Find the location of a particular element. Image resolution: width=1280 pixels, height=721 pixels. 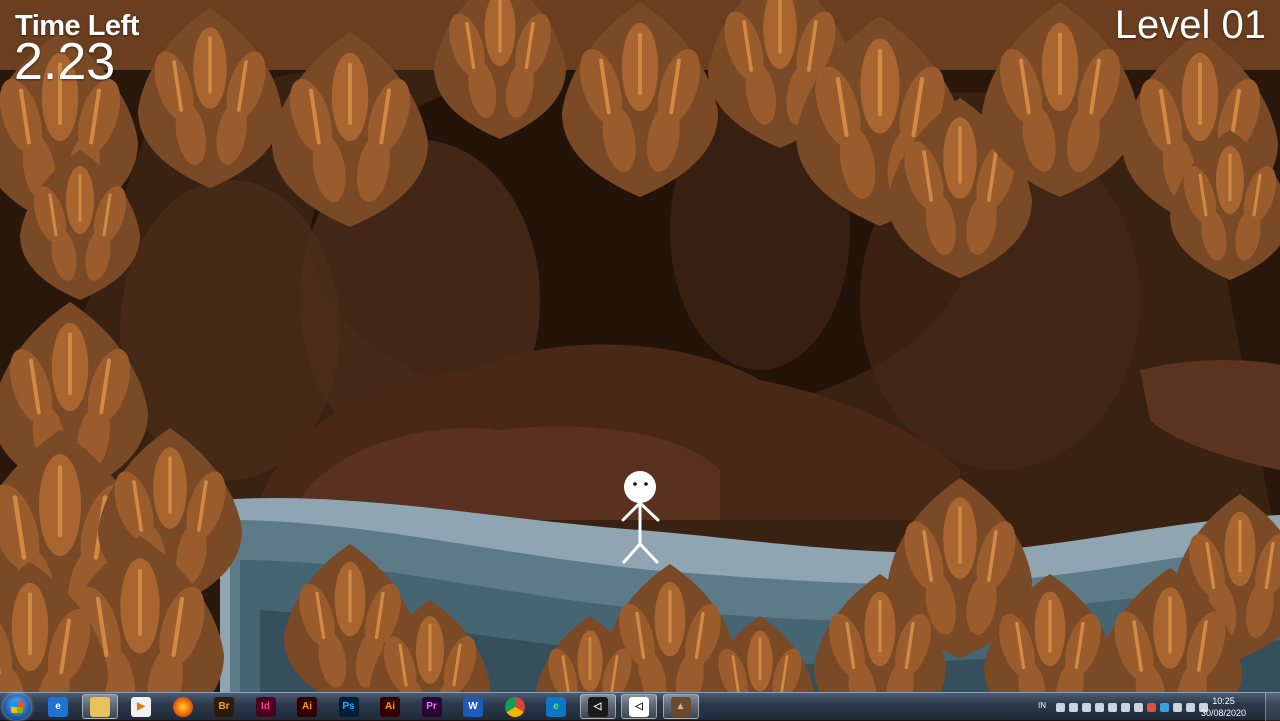

taskbar-firefox-button is located at coordinates (183, 706).